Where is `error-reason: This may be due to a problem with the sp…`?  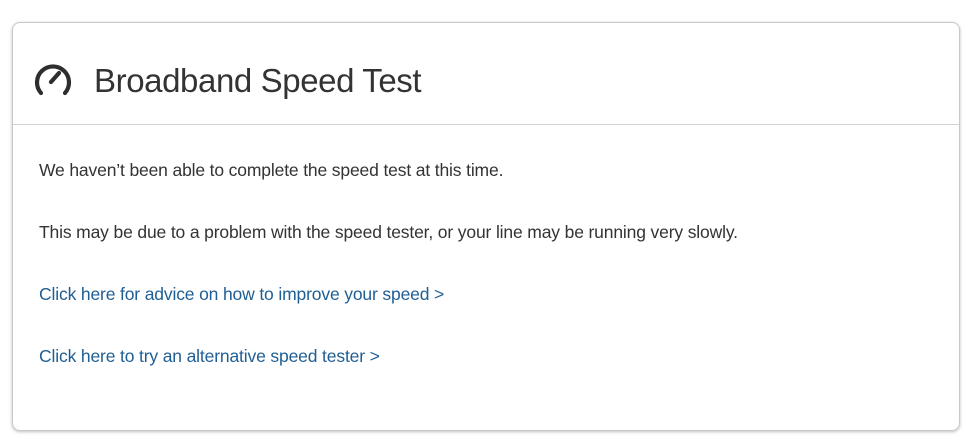
error-reason: This may be due to a problem with the sp… is located at coordinates (388, 232).